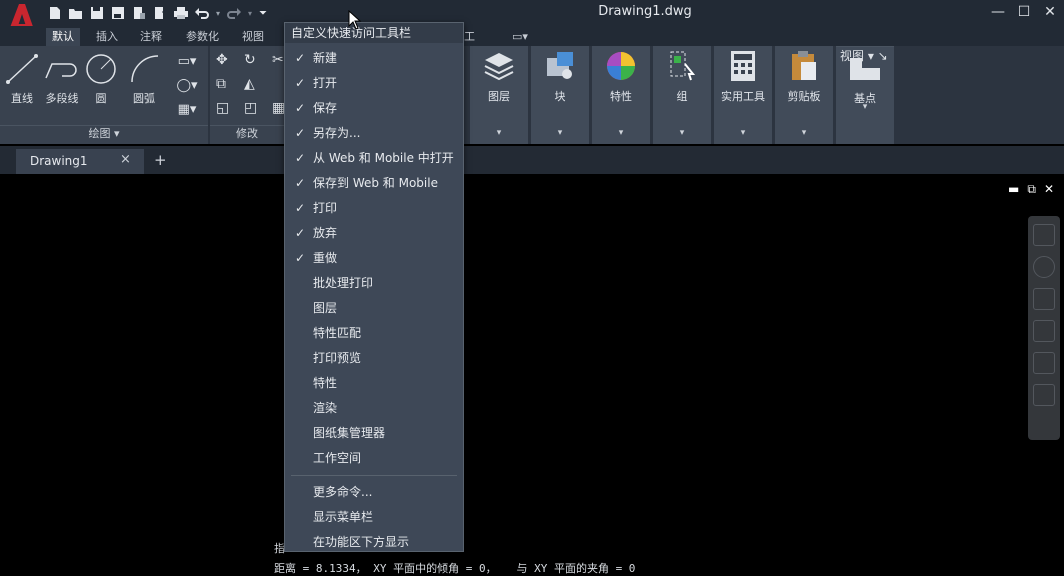 This screenshot has height=576, width=1064. What do you see at coordinates (374, 58) in the screenshot?
I see `menu-item-new: ✓ 新建` at bounding box center [374, 58].